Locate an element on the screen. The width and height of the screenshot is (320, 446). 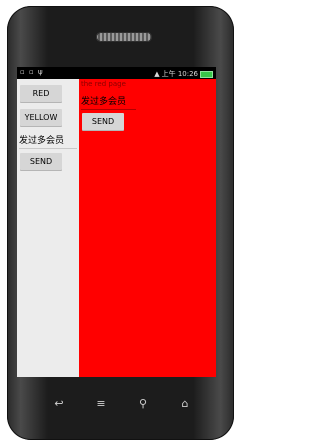
navigation-bar: ↩ ≡ ⚲ ⌂ is located at coordinates (116, 403).